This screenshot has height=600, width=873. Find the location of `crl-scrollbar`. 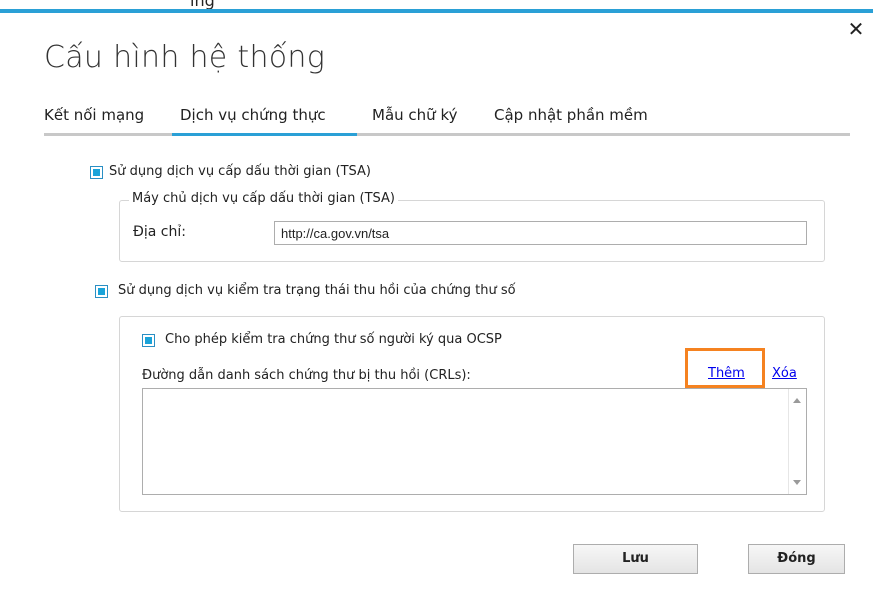

crl-scrollbar is located at coordinates (797, 441).